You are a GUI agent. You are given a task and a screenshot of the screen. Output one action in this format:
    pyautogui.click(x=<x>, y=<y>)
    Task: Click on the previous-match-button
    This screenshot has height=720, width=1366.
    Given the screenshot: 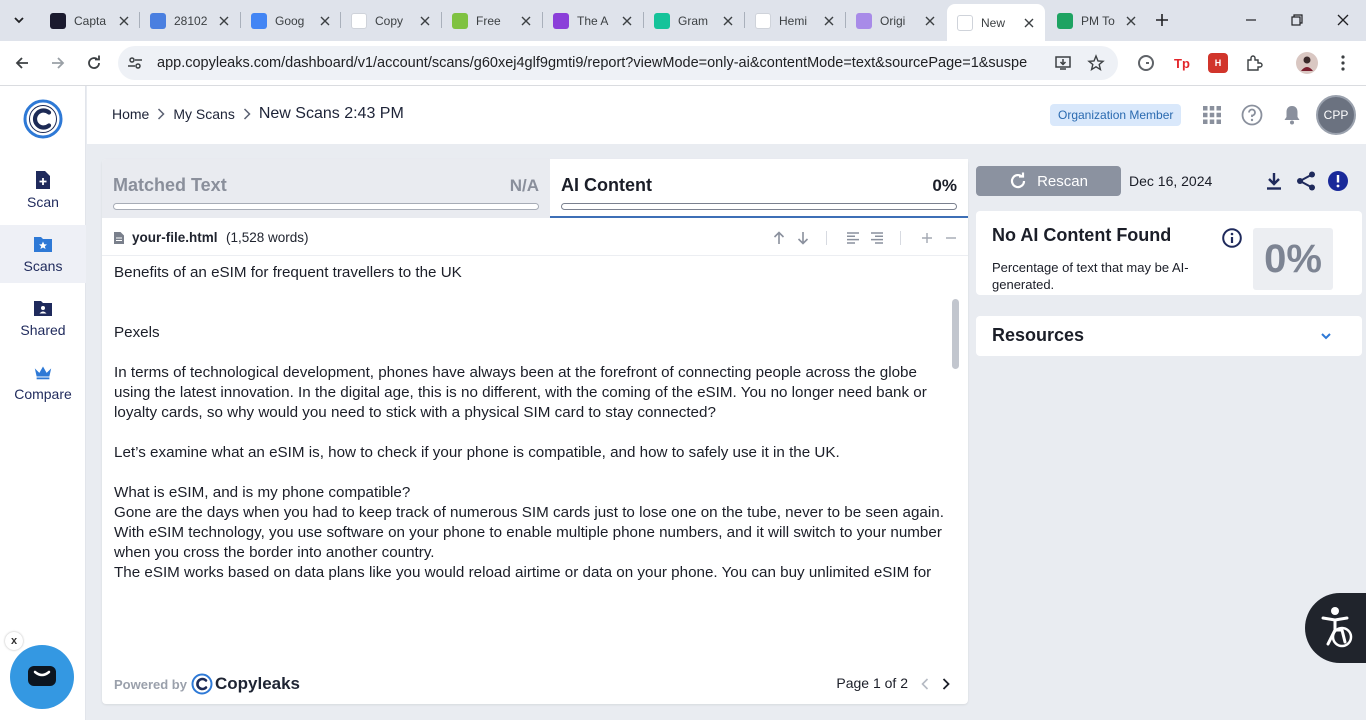 What is the action you would take?
    pyautogui.click(x=779, y=238)
    